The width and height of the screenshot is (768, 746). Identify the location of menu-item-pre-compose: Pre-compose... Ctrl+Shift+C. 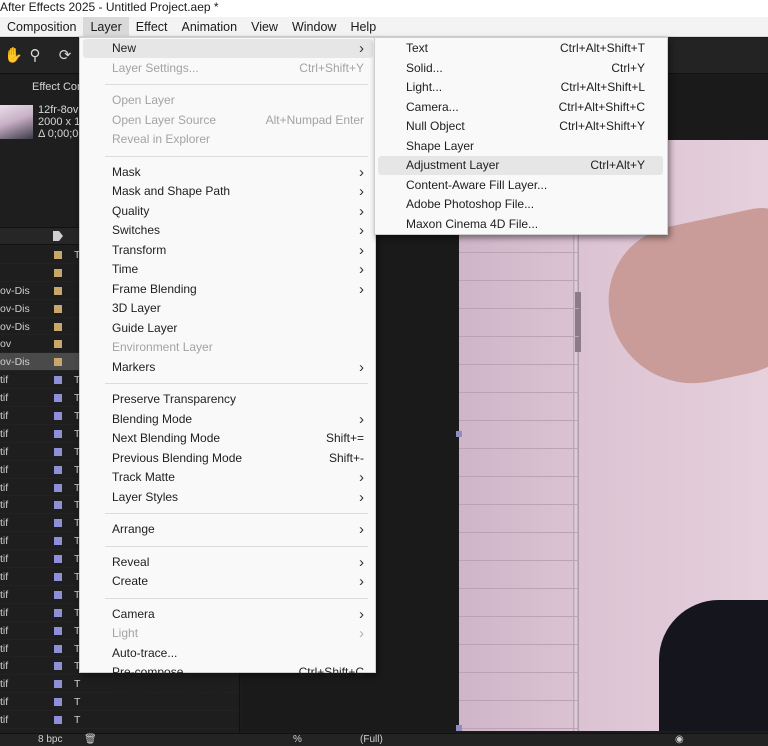
(238, 673).